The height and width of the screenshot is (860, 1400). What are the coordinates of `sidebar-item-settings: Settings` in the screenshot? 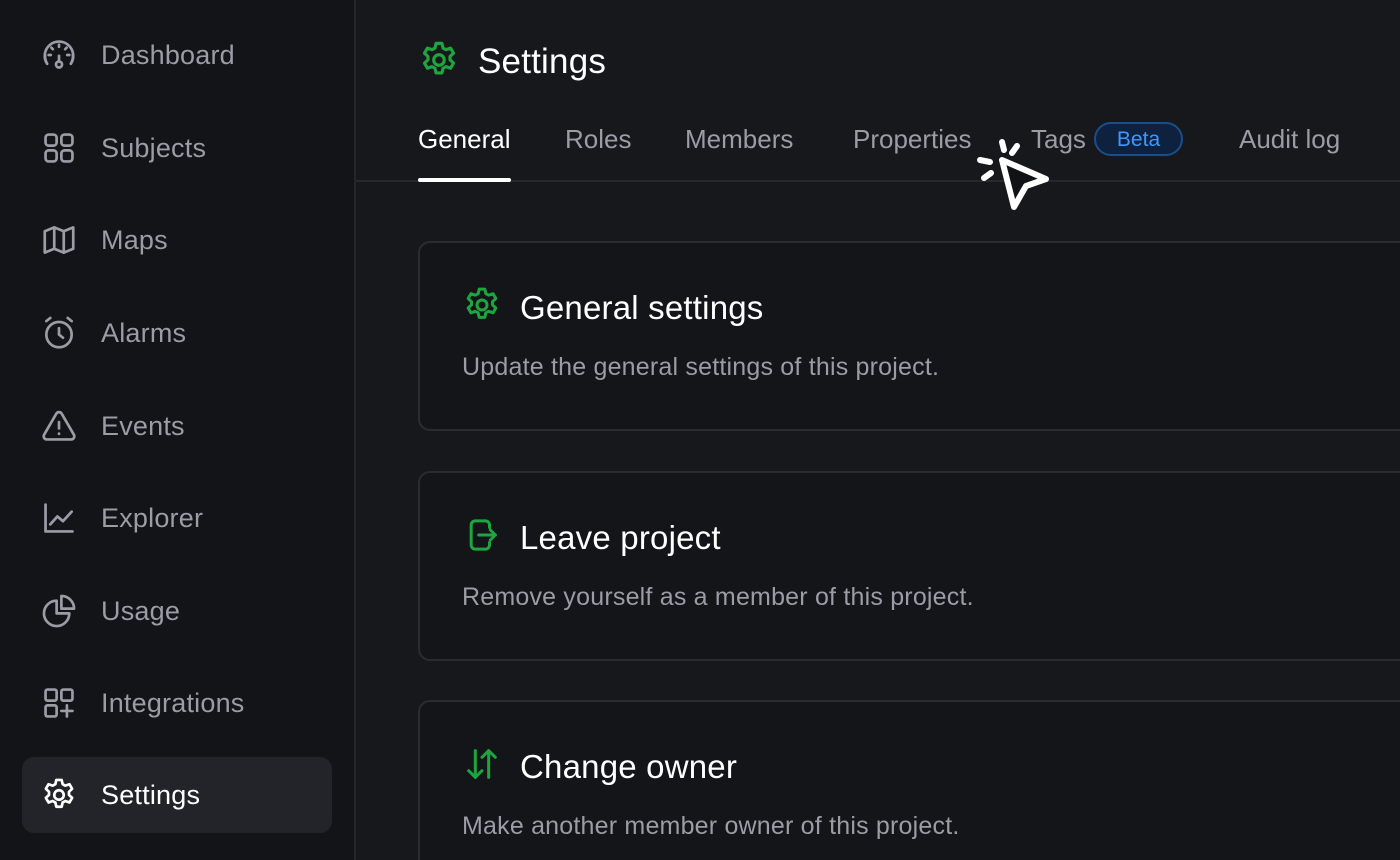 It's located at (177, 795).